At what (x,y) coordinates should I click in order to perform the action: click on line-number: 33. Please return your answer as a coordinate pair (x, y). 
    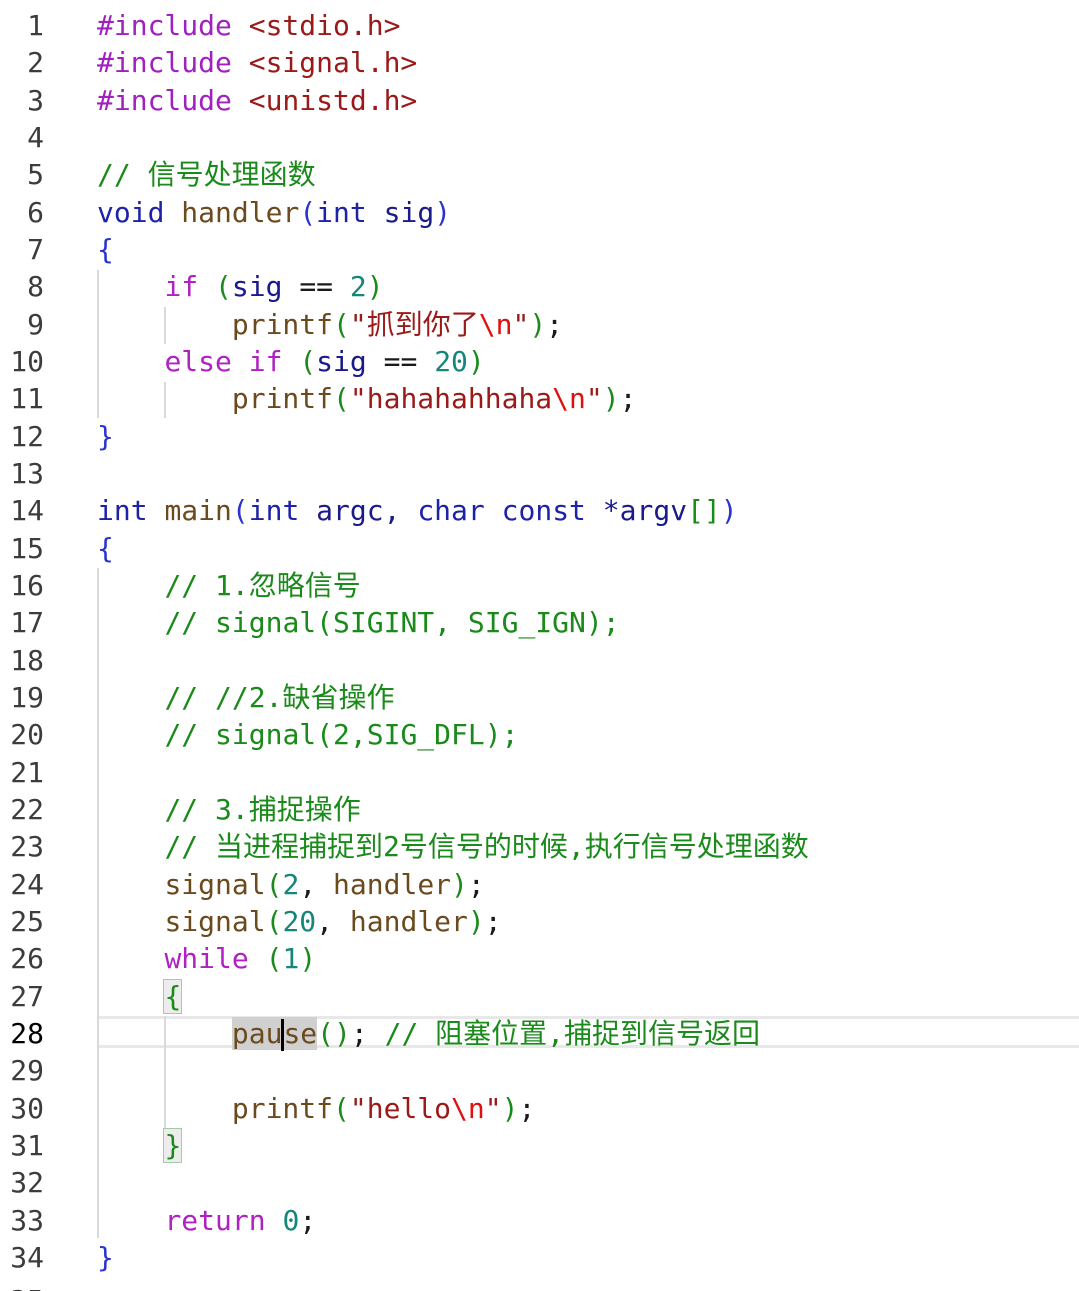
    Looking at the image, I should click on (27, 1220).